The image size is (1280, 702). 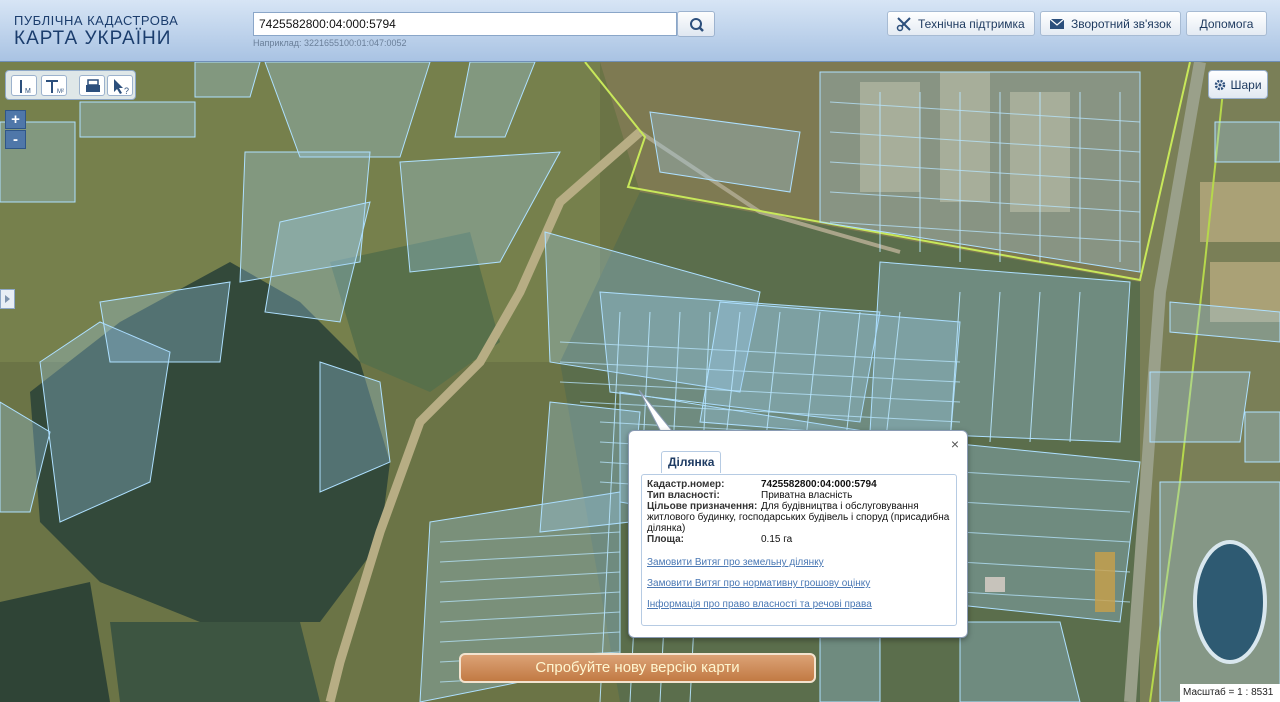 I want to click on purpose-value: Для будівництва і обслуговування, so click(x=840, y=506).